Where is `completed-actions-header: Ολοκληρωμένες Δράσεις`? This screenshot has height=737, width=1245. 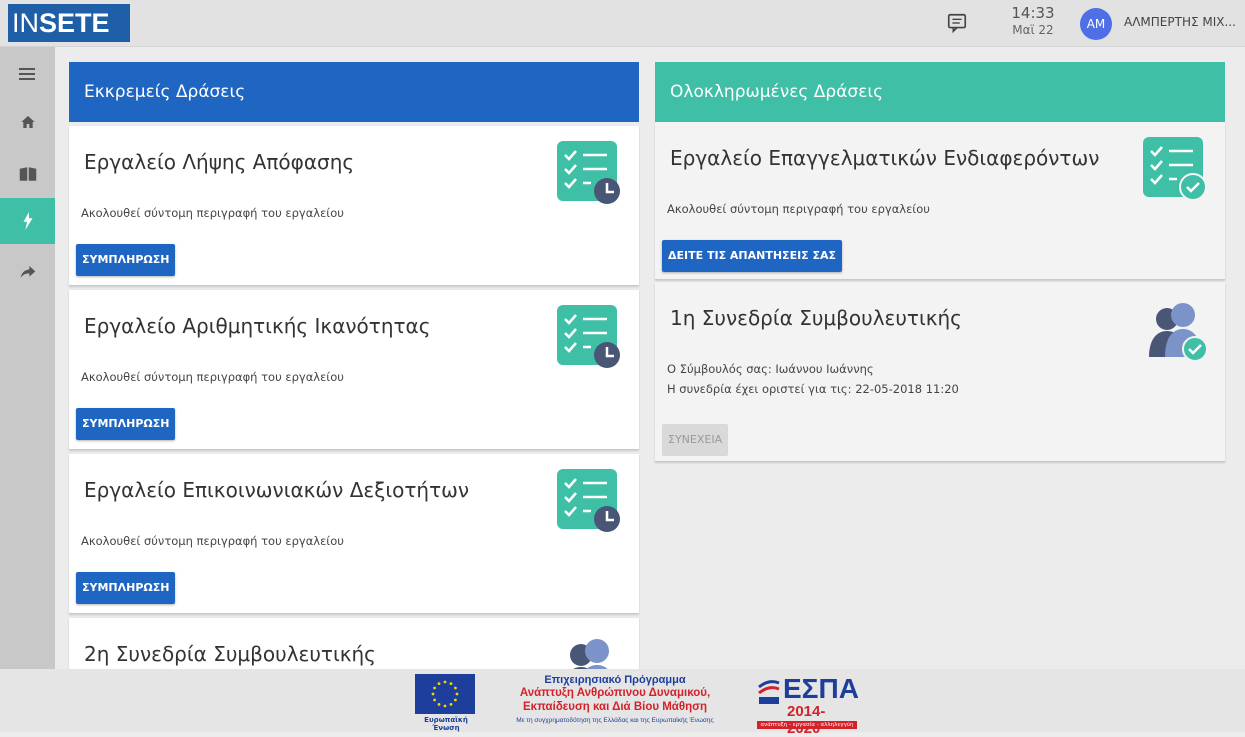
completed-actions-header: Ολοκληρωμένες Δράσεις is located at coordinates (940, 92).